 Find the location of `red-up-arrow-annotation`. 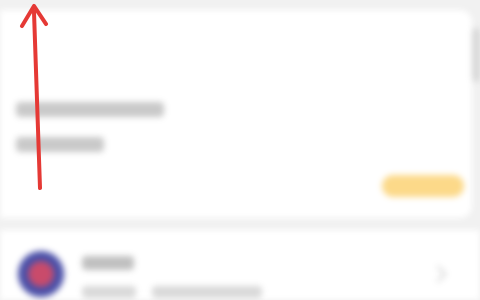

red-up-arrow-annotation is located at coordinates (34, 97).